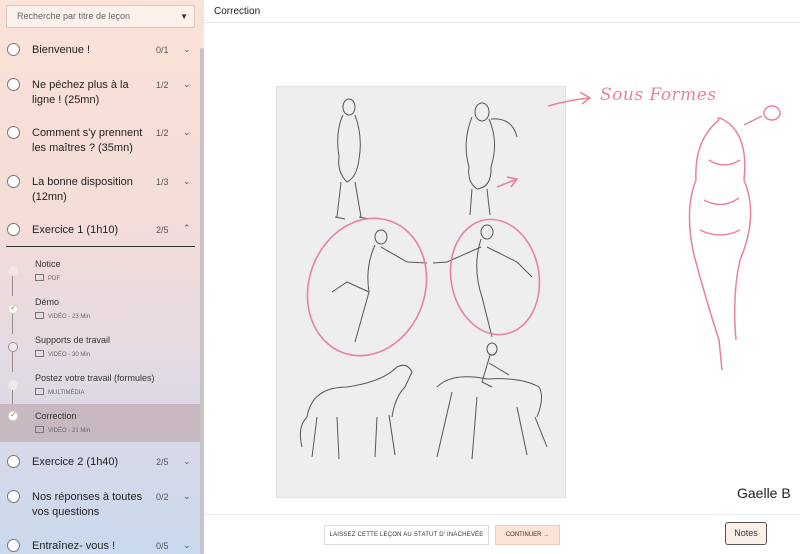 The image size is (800, 554). I want to click on meta-text: PDF, so click(54, 279).